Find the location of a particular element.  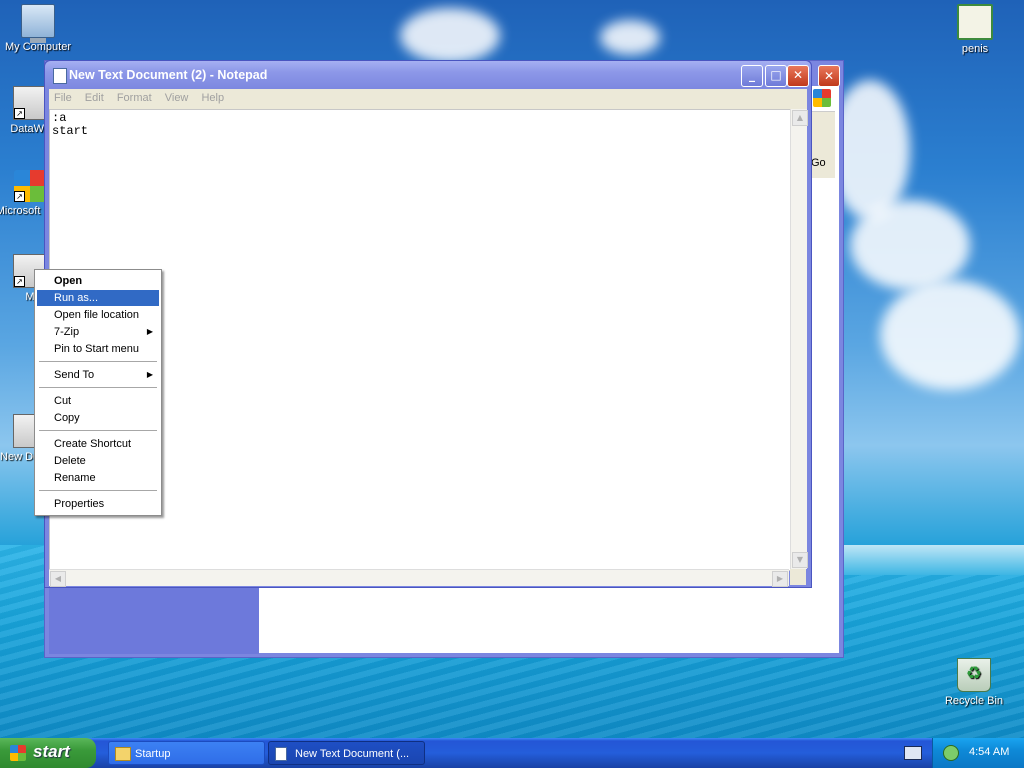

menu-item-cut: Cut is located at coordinates (98, 401).